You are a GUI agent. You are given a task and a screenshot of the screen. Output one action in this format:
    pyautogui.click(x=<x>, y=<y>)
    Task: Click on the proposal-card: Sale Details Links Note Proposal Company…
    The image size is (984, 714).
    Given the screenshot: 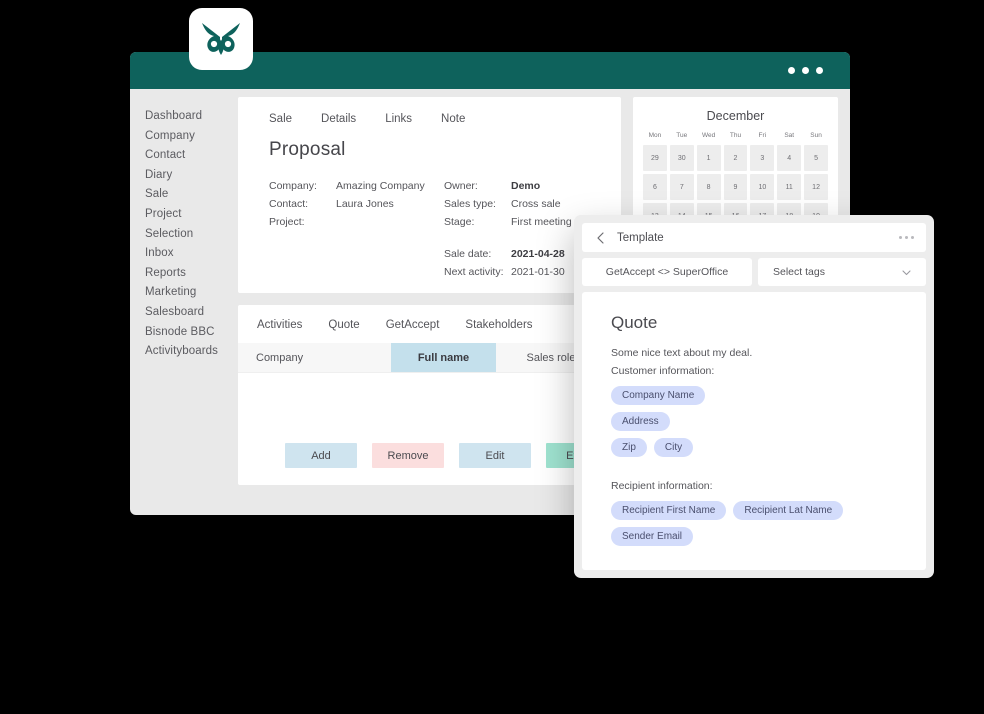 What is the action you would take?
    pyautogui.click(x=429, y=195)
    